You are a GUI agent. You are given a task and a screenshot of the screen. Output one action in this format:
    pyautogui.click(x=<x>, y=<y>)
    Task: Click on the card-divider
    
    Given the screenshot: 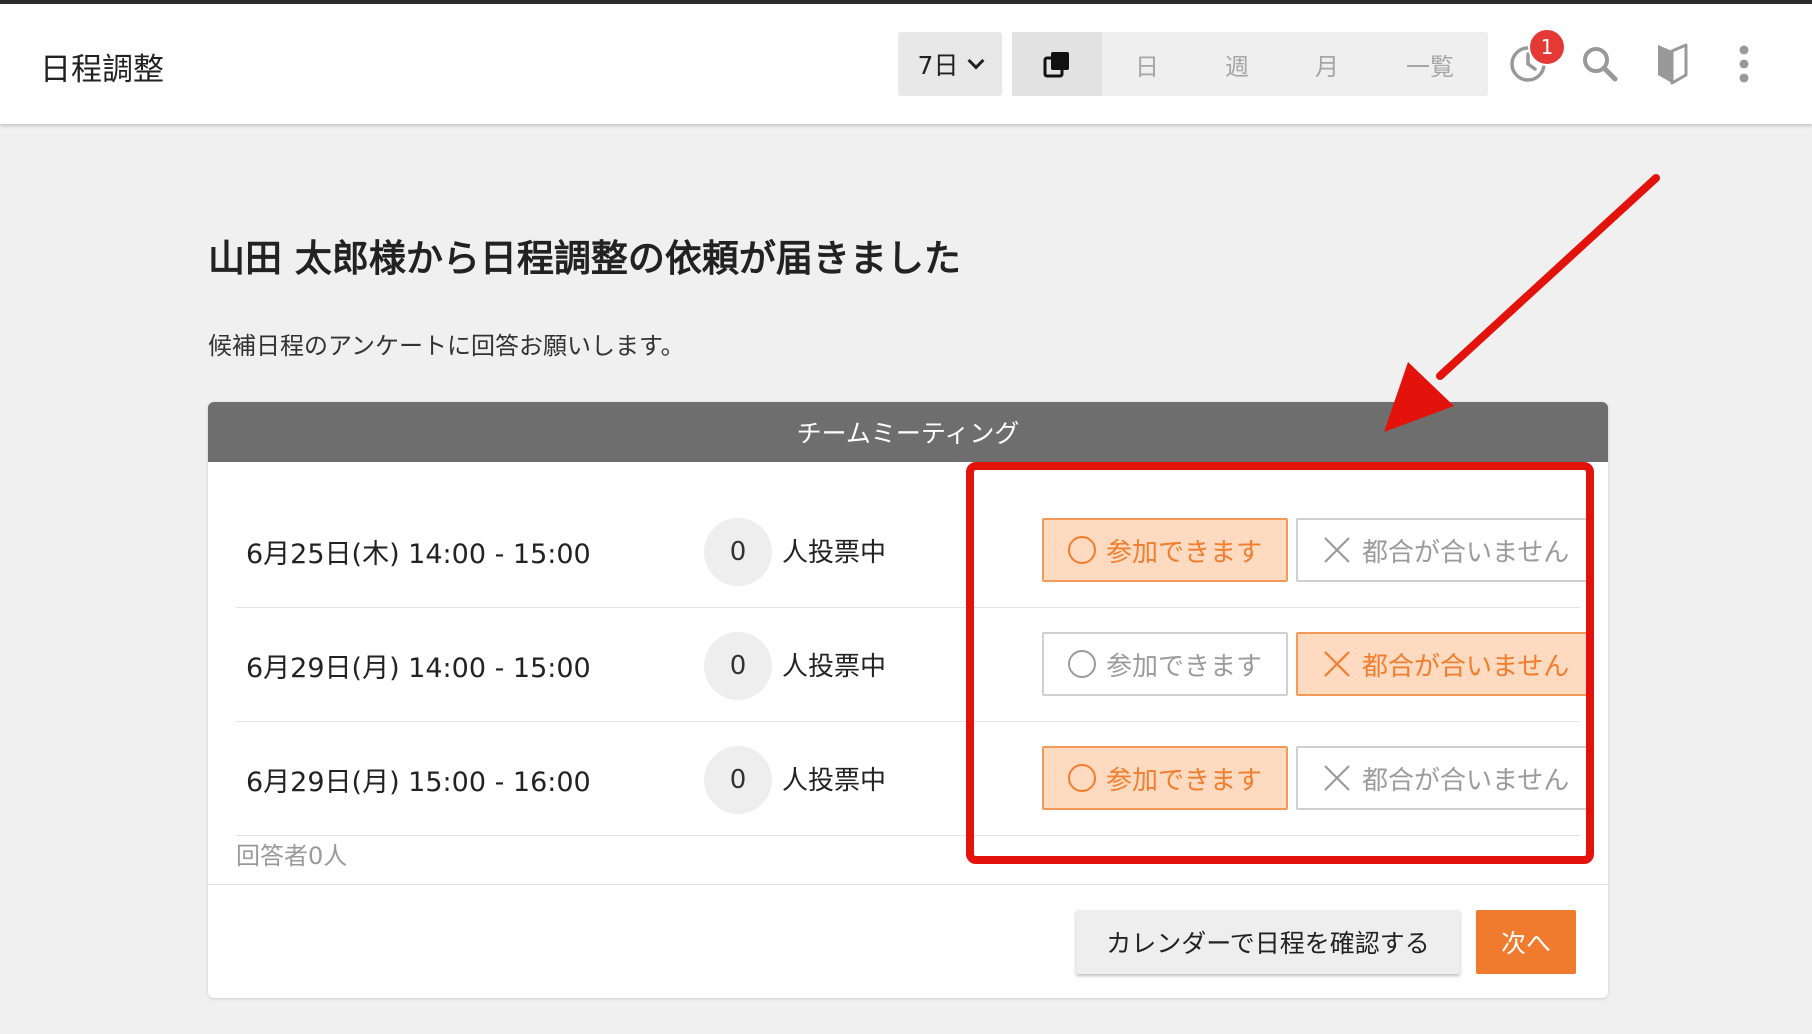 What is the action you would take?
    pyautogui.click(x=908, y=884)
    